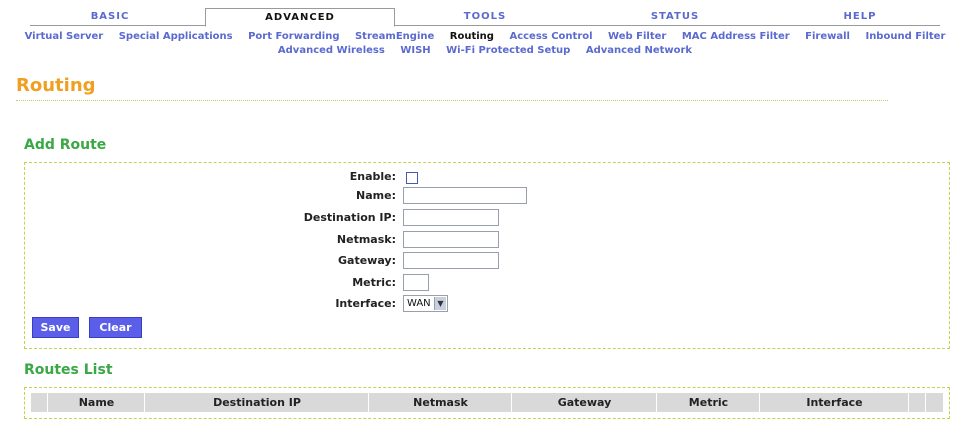 This screenshot has width=970, height=436. What do you see at coordinates (68, 370) in the screenshot?
I see `routes-list-title: Routes List` at bounding box center [68, 370].